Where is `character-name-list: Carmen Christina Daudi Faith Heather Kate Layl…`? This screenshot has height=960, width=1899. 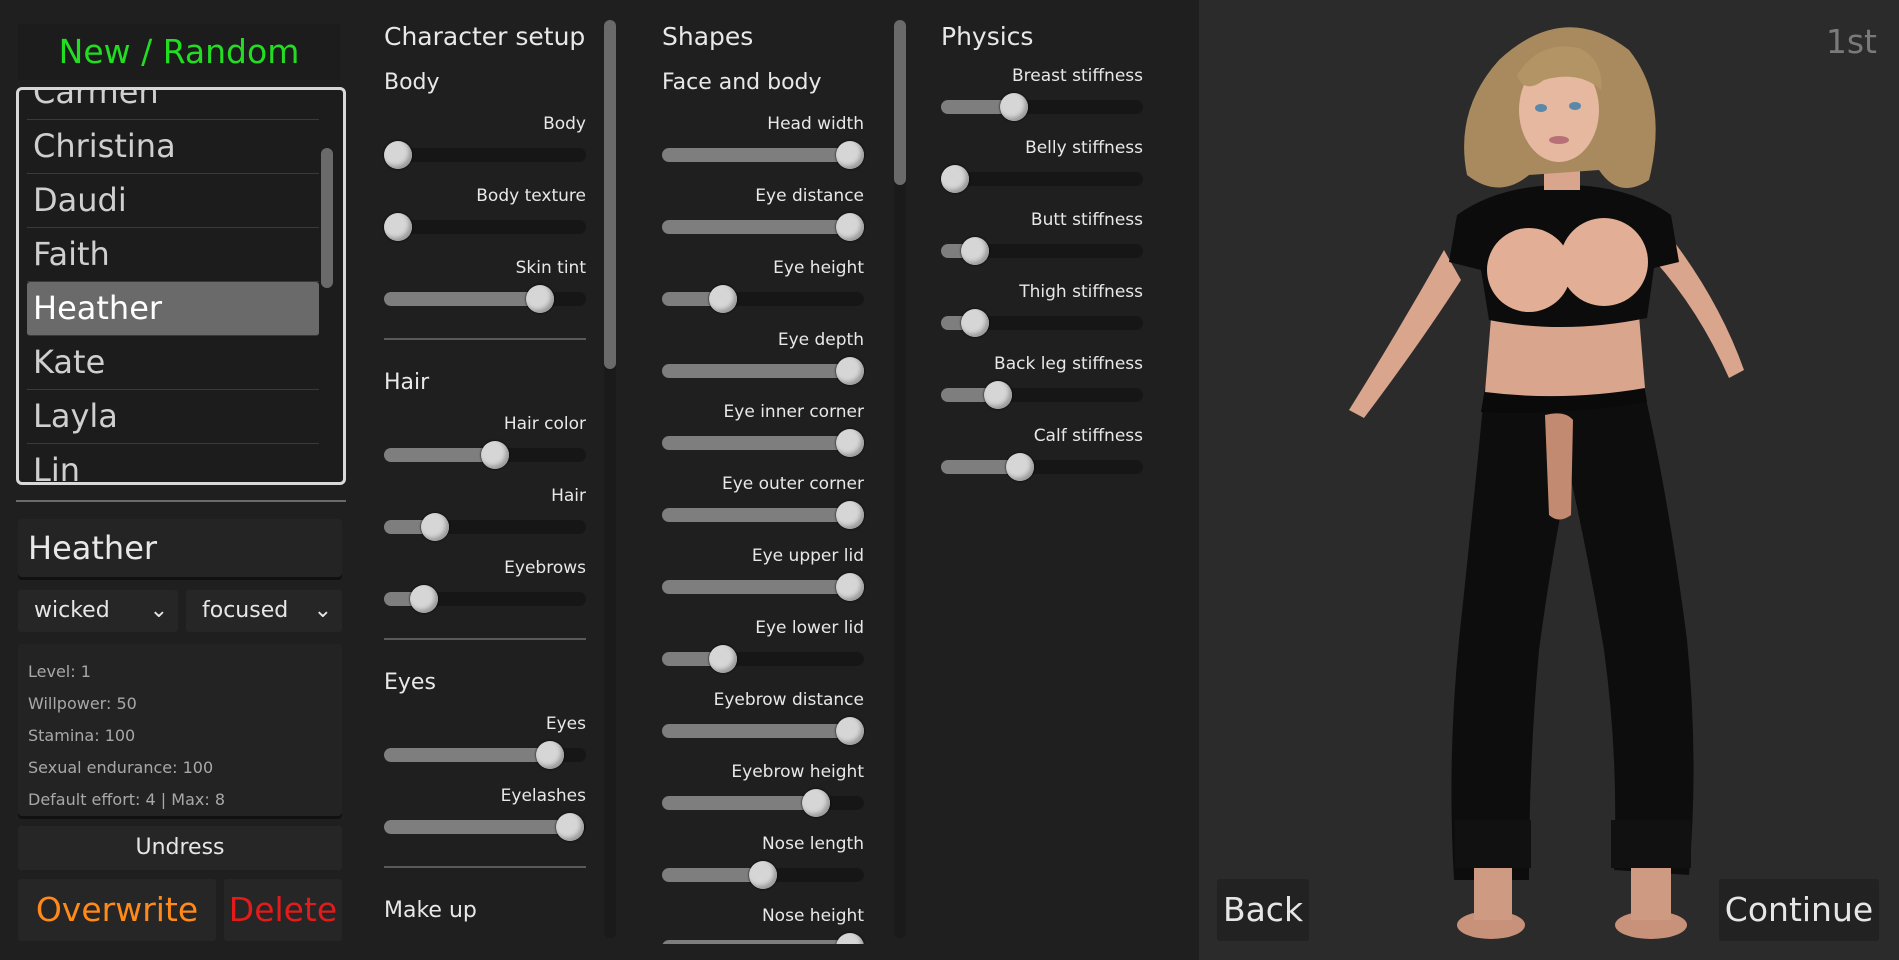 character-name-list: Carmen Christina Daudi Faith Heather Kate Layl… is located at coordinates (181, 286).